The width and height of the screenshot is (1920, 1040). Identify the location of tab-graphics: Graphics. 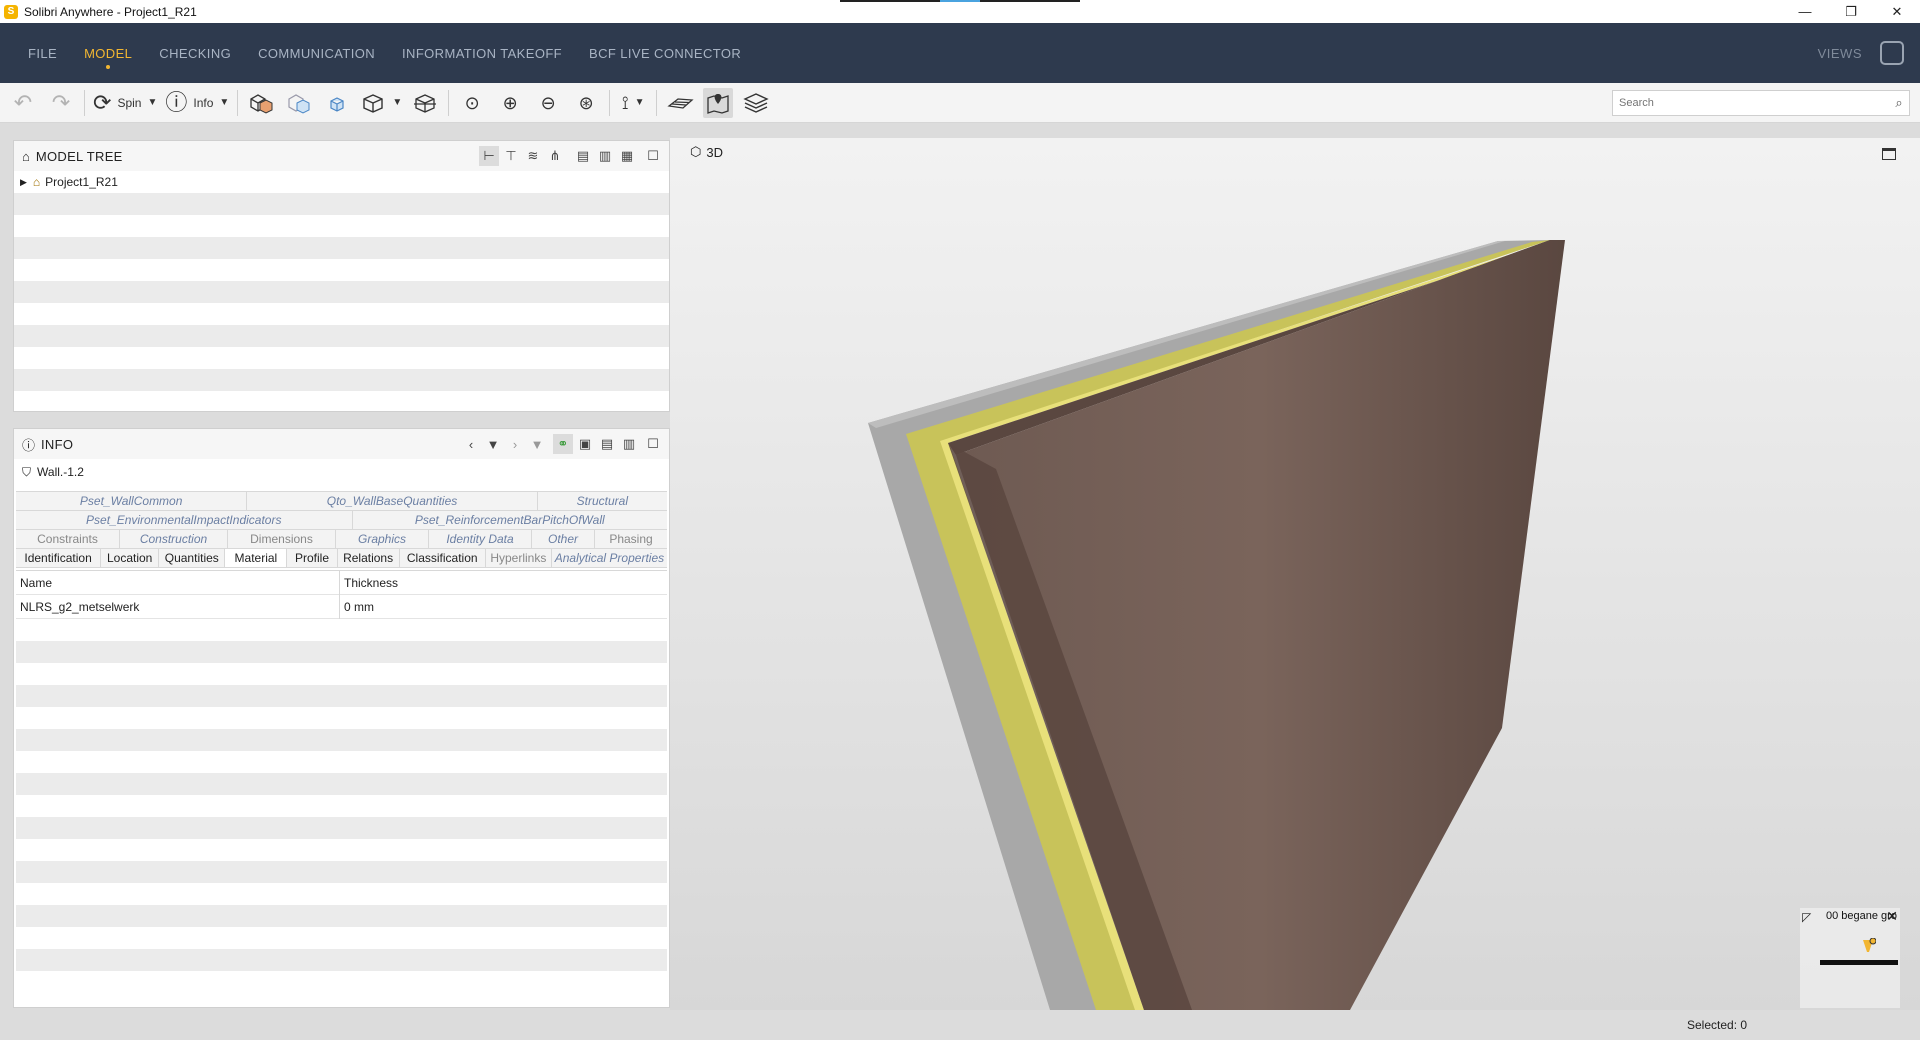
(381, 539).